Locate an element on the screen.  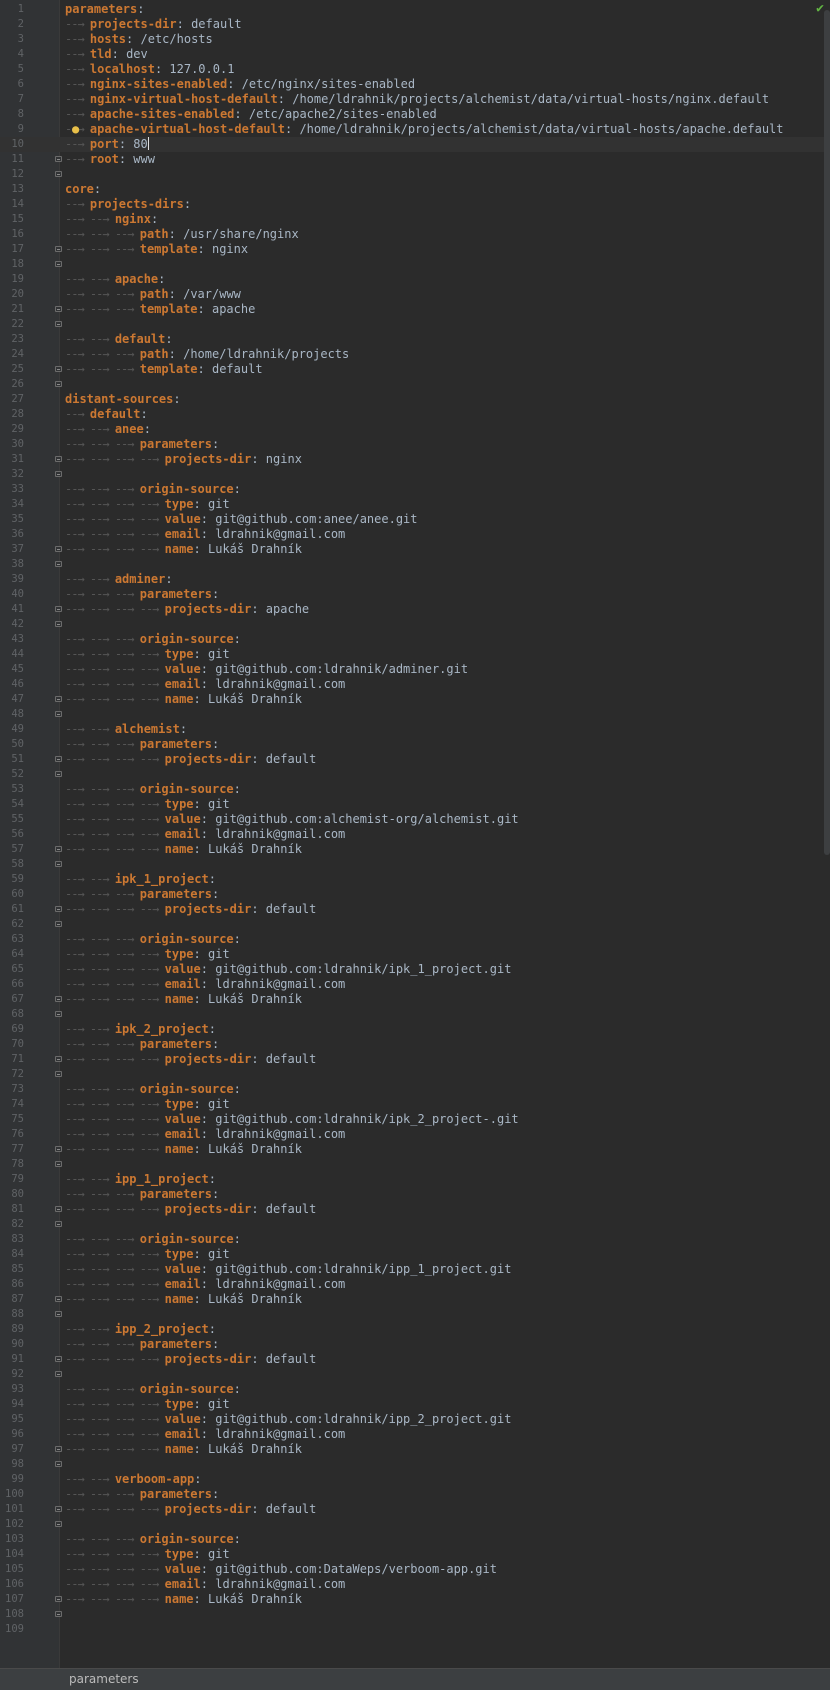
code-line: 13 core: is located at coordinates (415, 189).